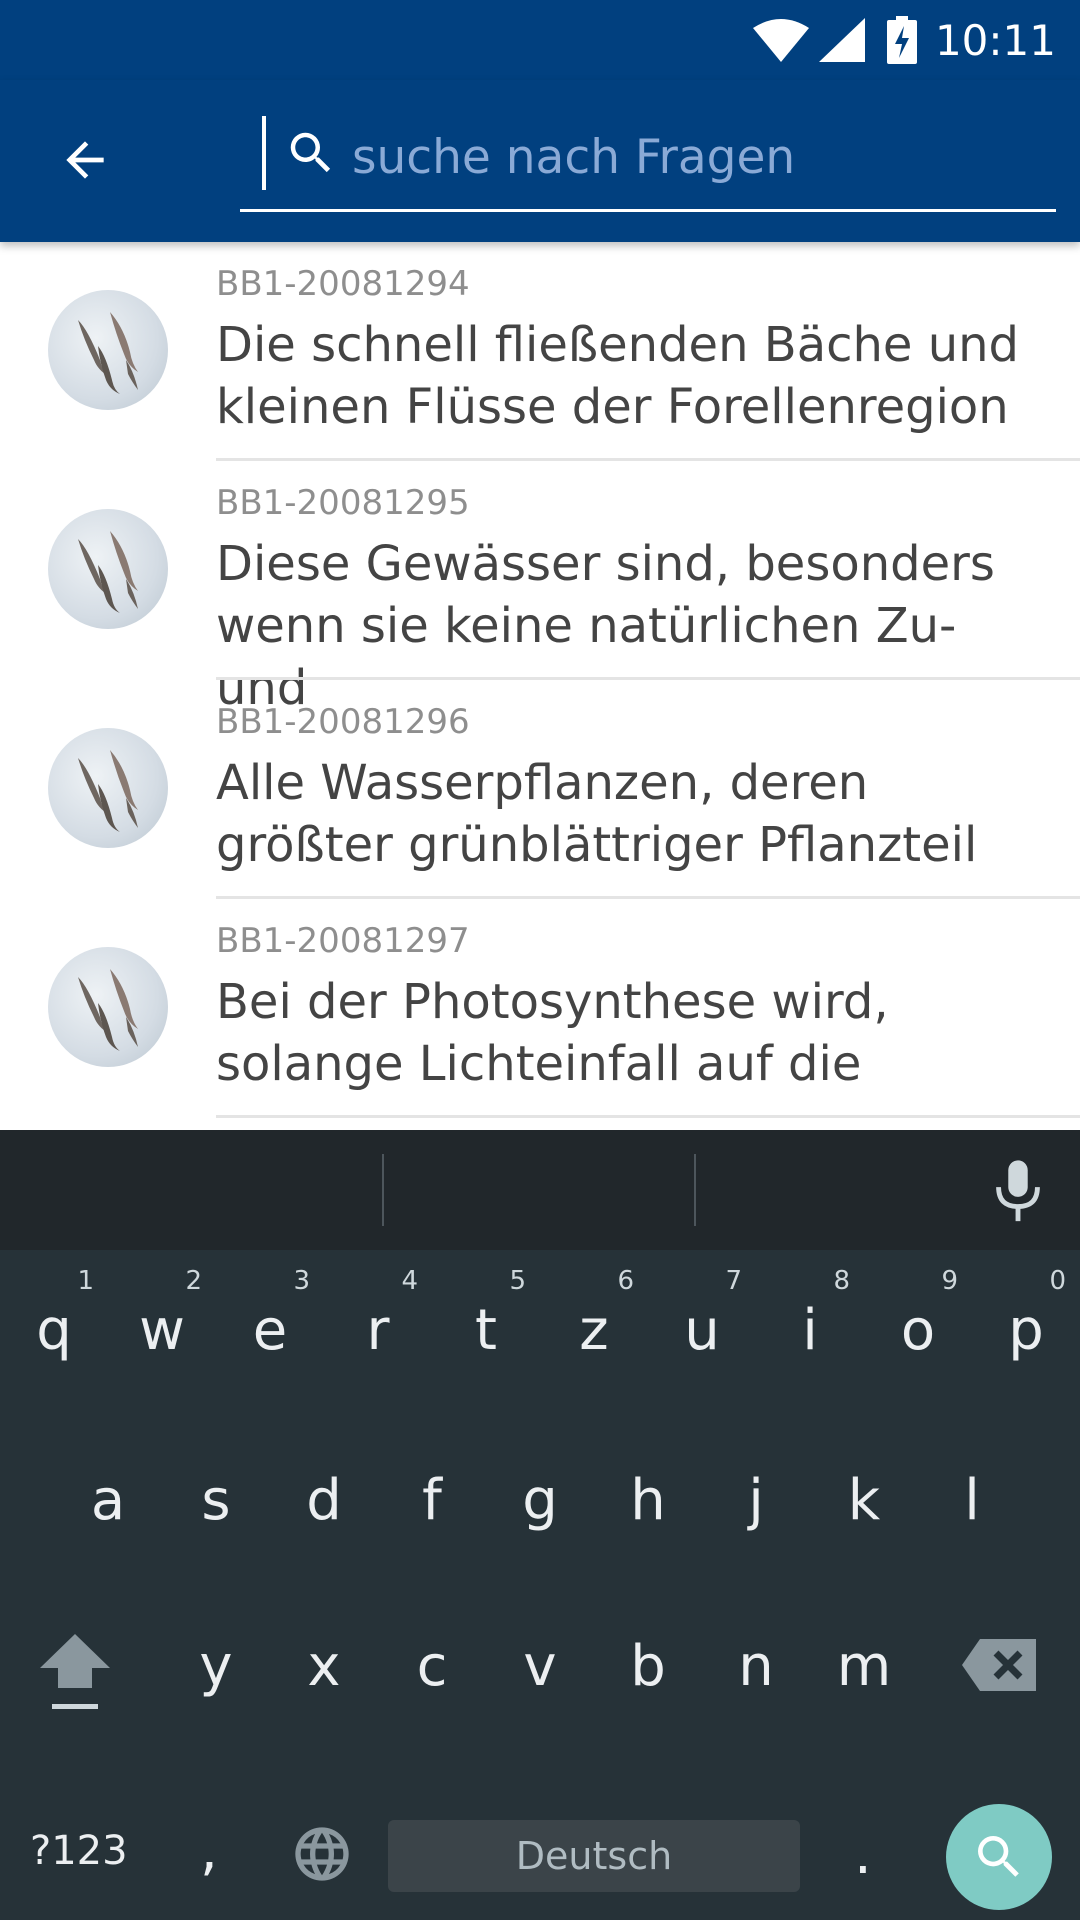  What do you see at coordinates (1026, 1330) in the screenshot?
I see `key-label: p` at bounding box center [1026, 1330].